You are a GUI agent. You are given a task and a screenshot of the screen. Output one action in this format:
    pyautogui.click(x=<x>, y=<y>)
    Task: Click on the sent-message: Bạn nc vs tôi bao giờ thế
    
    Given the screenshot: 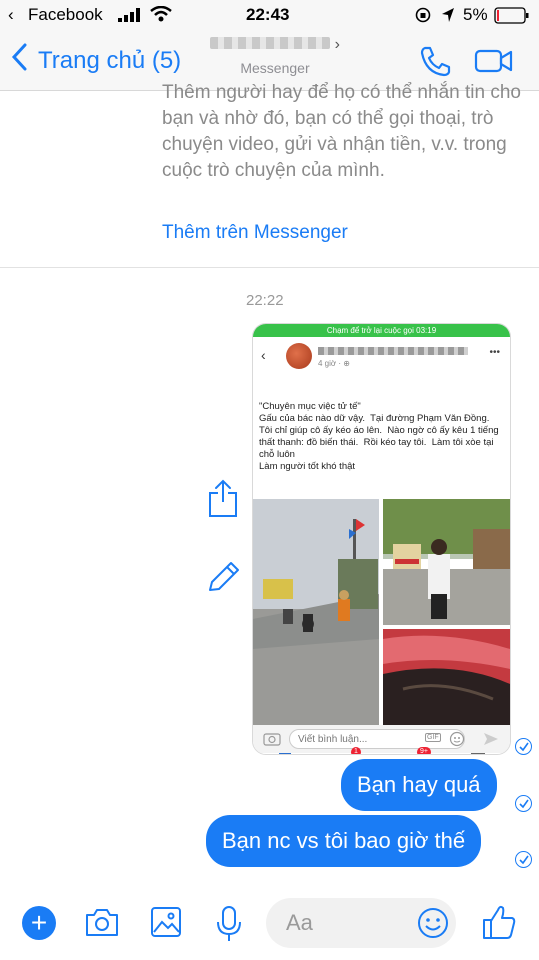 What is the action you would take?
    pyautogui.click(x=344, y=841)
    